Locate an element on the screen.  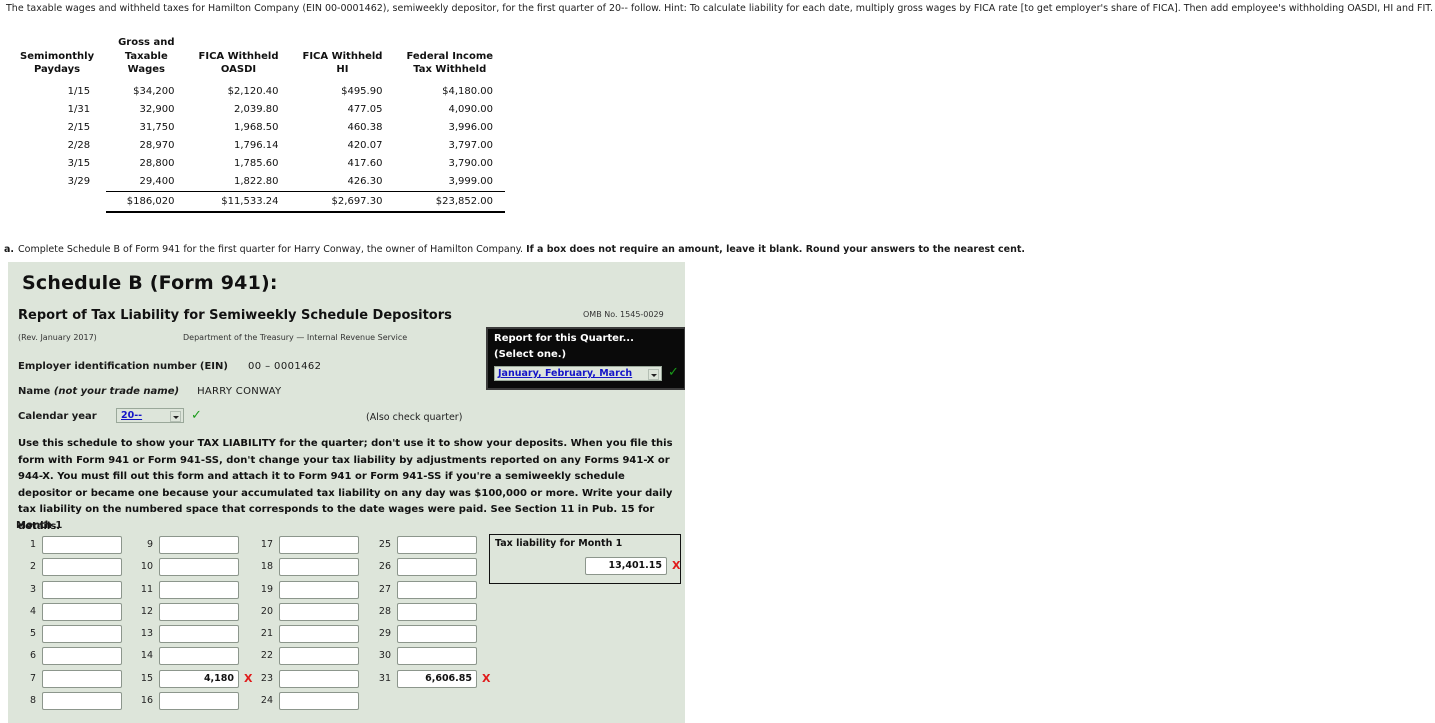
cell-fit: 3,797.00 is located at coordinates (471, 145).